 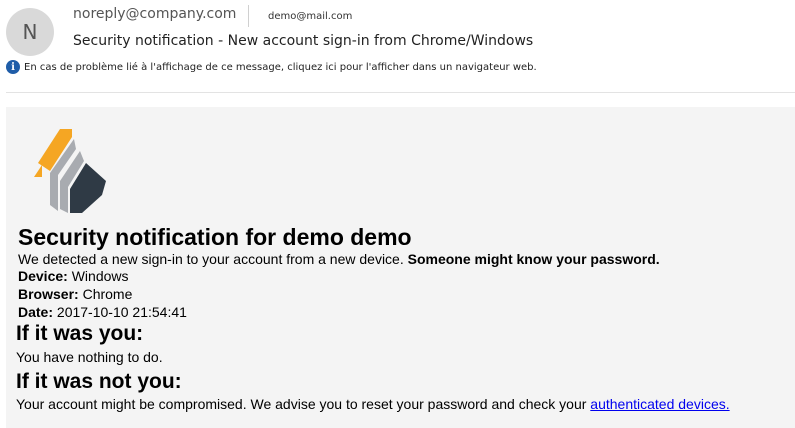 I want to click on if-you-text: You have nothing to do., so click(x=89, y=357).